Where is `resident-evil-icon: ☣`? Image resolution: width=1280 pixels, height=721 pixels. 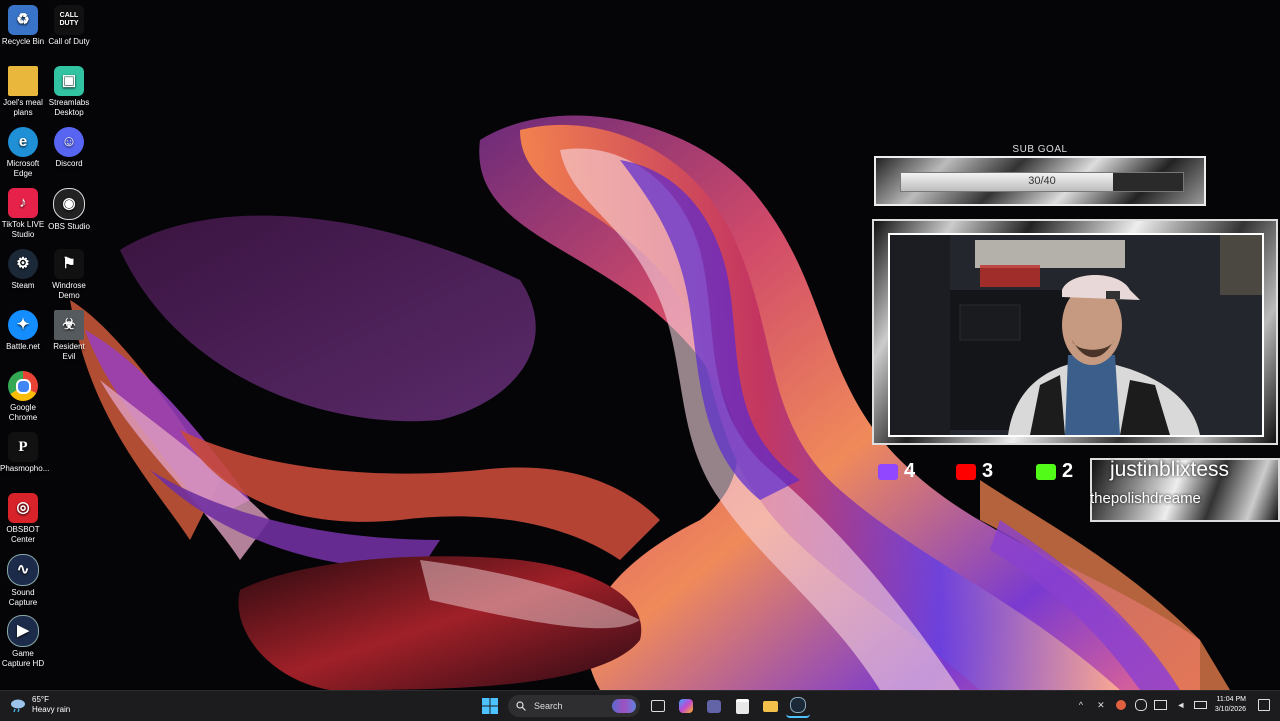 resident-evil-icon: ☣ is located at coordinates (69, 325).